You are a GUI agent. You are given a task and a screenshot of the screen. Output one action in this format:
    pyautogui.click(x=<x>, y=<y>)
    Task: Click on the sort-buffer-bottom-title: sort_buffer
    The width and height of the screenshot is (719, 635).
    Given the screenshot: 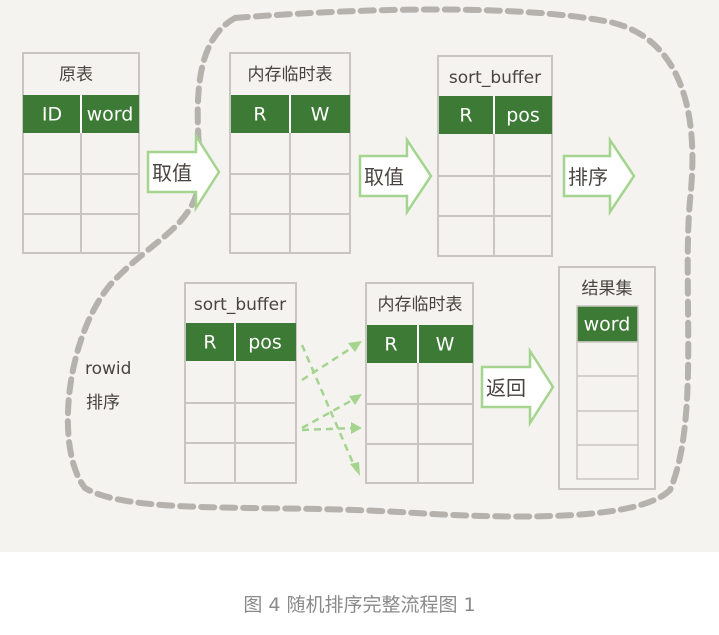 What is the action you would take?
    pyautogui.click(x=240, y=305)
    